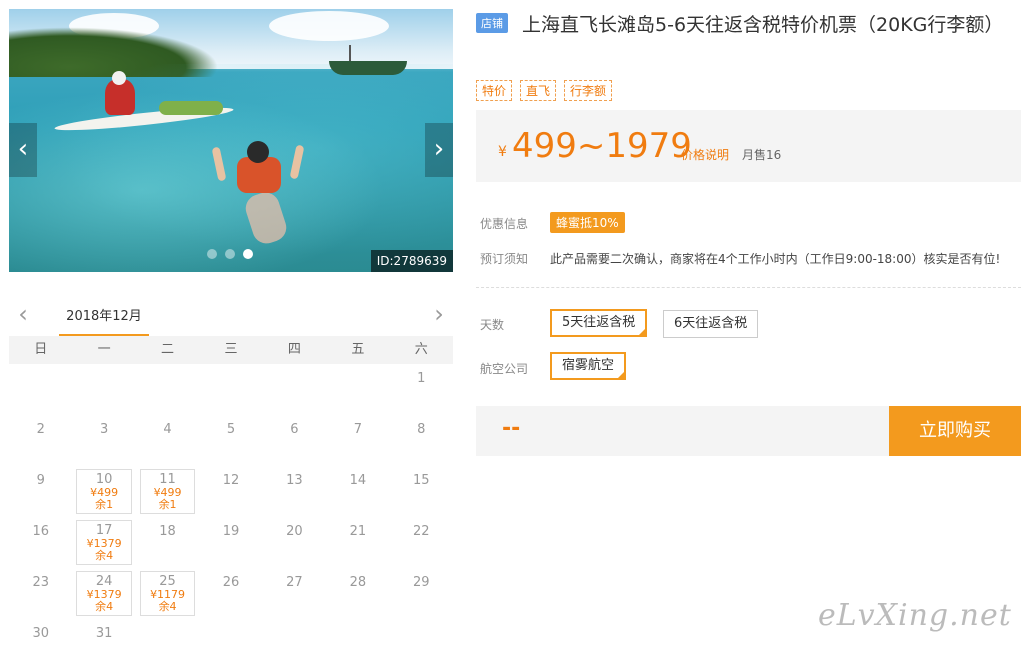  What do you see at coordinates (231, 531) in the screenshot?
I see `calendar-day-number: 19` at bounding box center [231, 531].